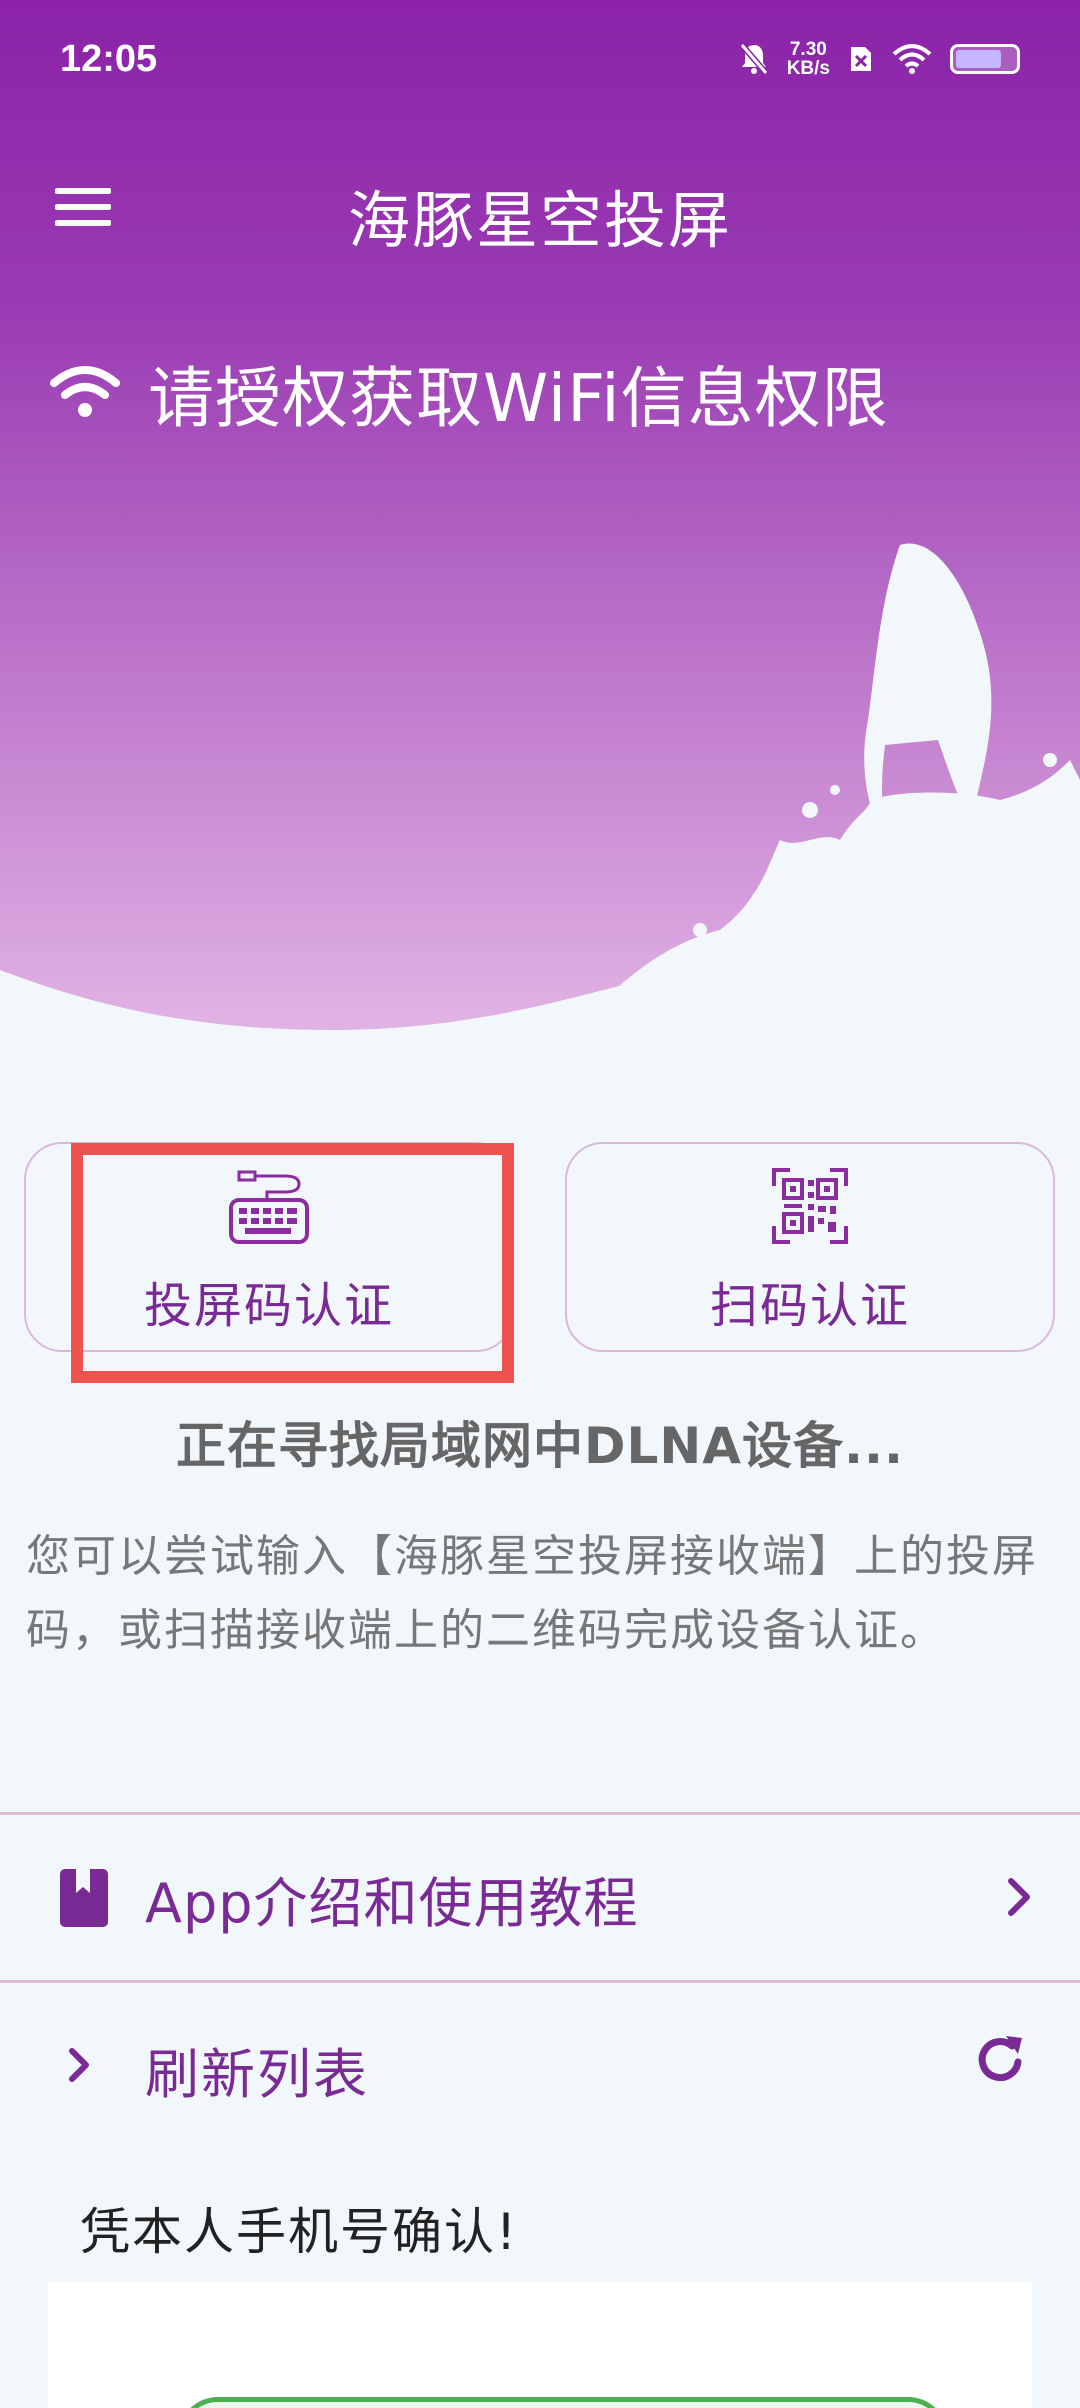  What do you see at coordinates (912, 59) in the screenshot?
I see `wifi-signal-icon` at bounding box center [912, 59].